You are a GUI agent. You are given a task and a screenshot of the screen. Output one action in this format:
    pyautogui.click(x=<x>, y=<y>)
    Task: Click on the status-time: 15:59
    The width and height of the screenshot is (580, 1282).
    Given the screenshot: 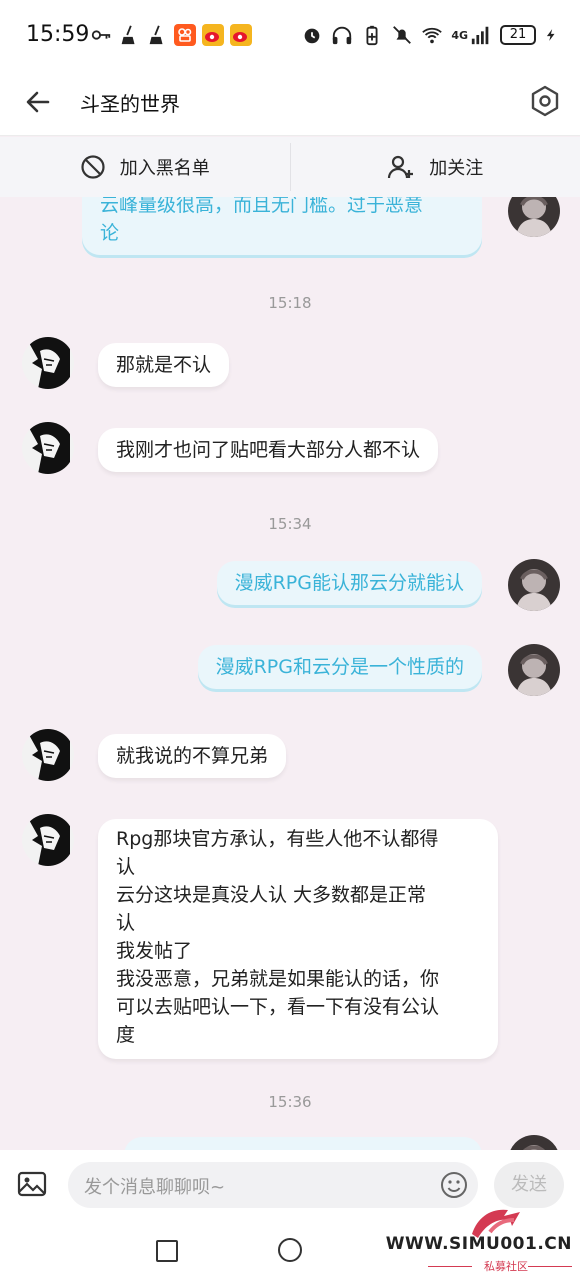 What is the action you would take?
    pyautogui.click(x=58, y=34)
    